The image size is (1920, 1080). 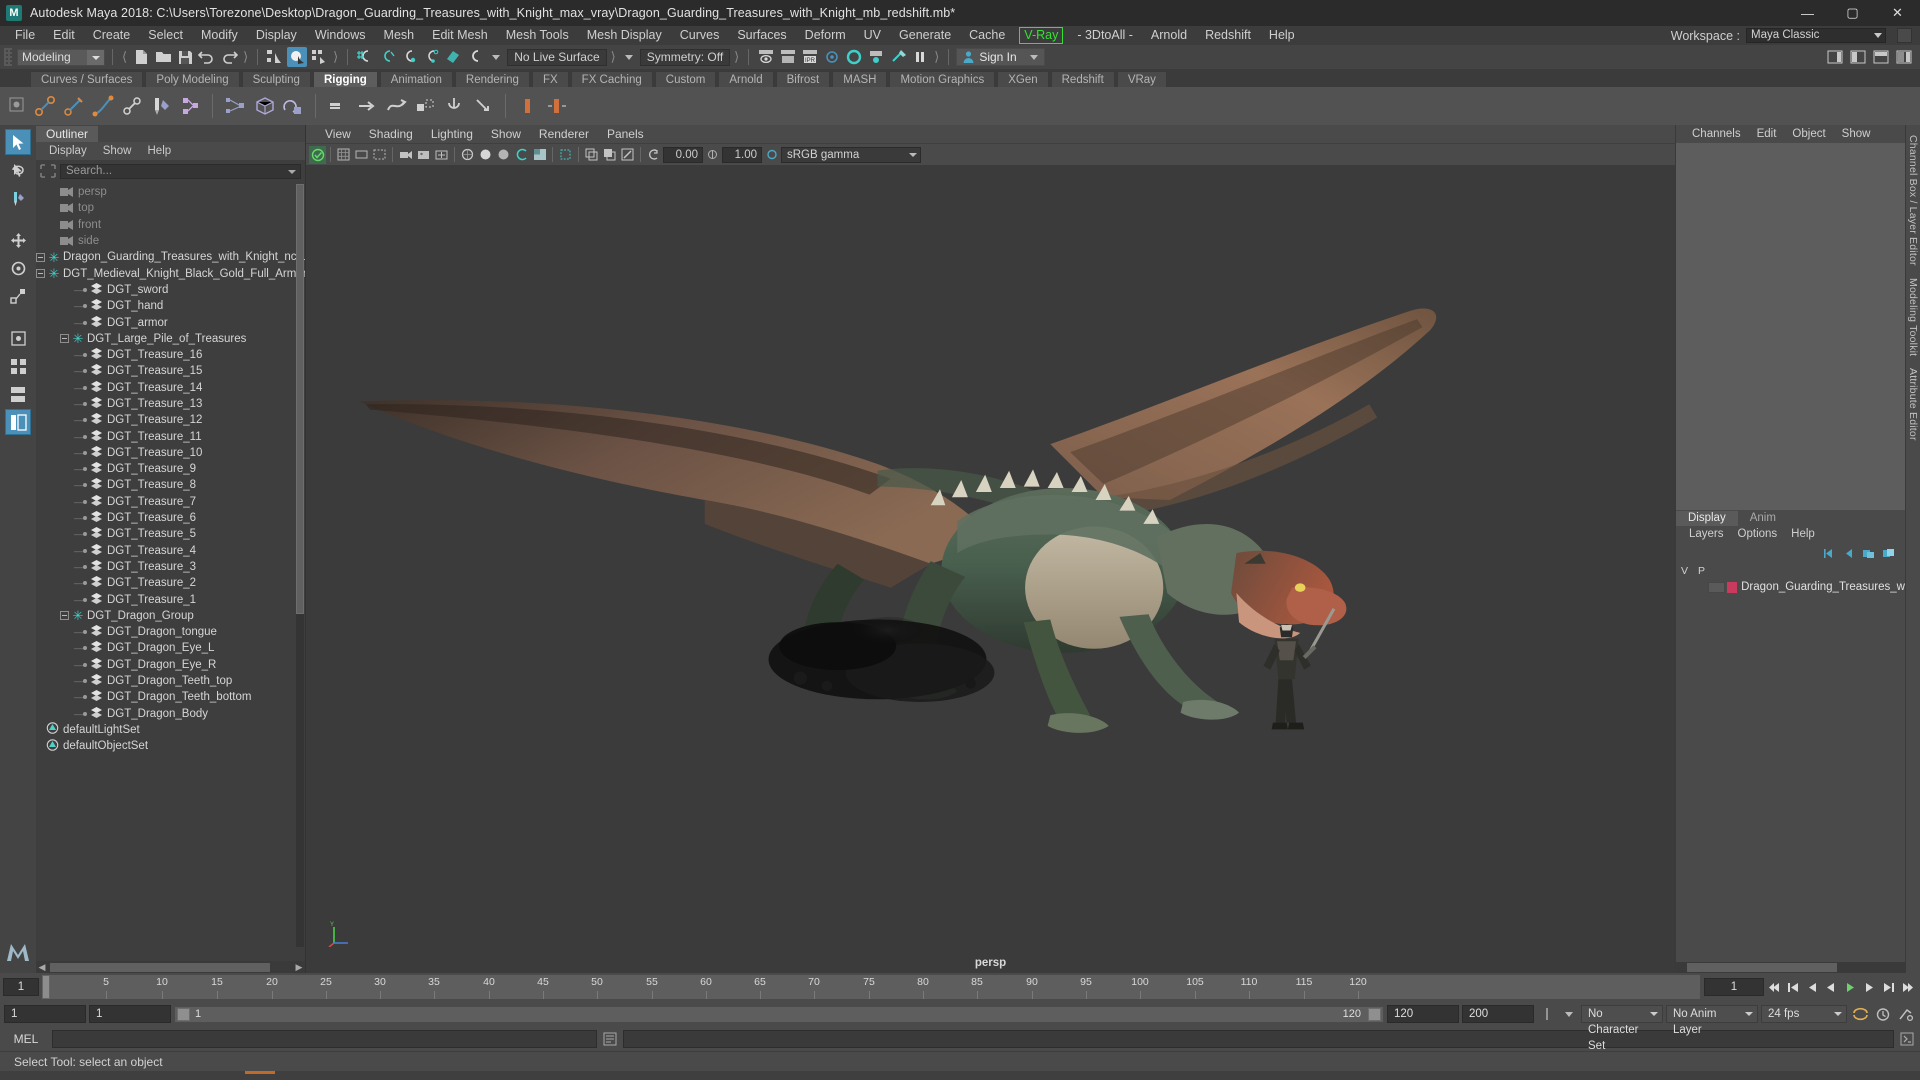 I want to click on range-start-field: 1, so click(x=45, y=1014).